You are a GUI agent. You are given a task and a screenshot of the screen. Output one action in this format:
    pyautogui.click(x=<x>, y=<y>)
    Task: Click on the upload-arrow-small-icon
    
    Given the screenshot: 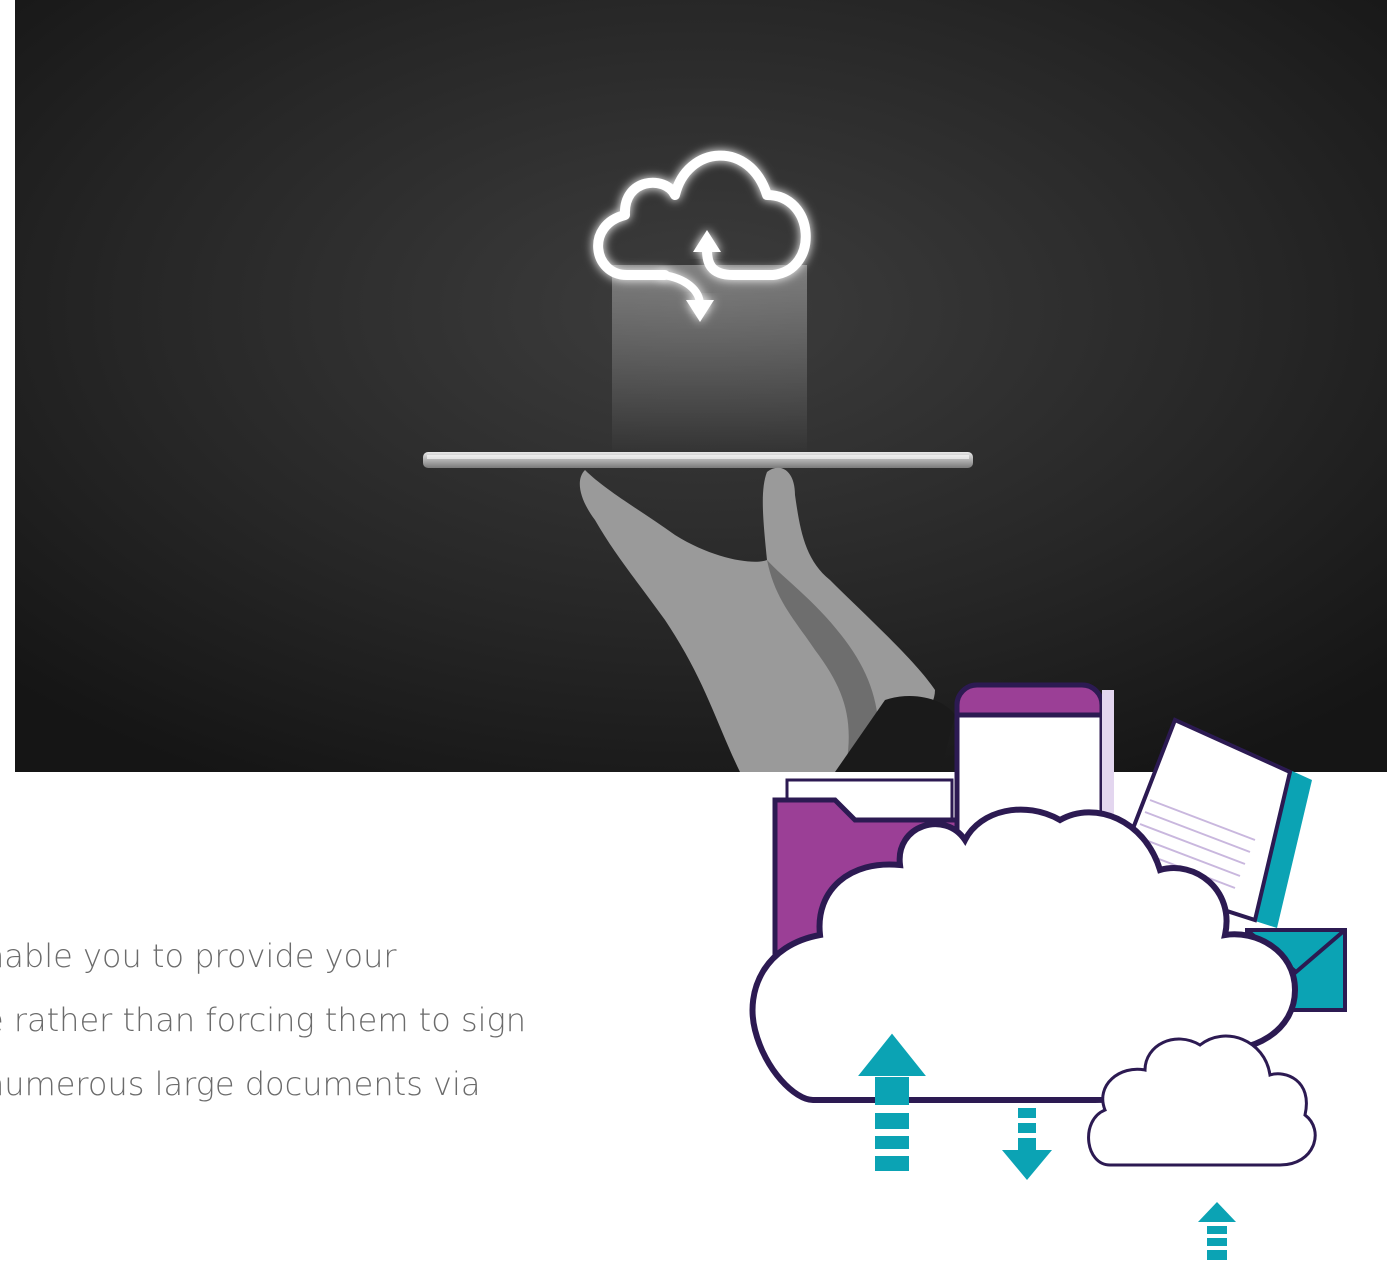 What is the action you would take?
    pyautogui.click(x=1217, y=1231)
    